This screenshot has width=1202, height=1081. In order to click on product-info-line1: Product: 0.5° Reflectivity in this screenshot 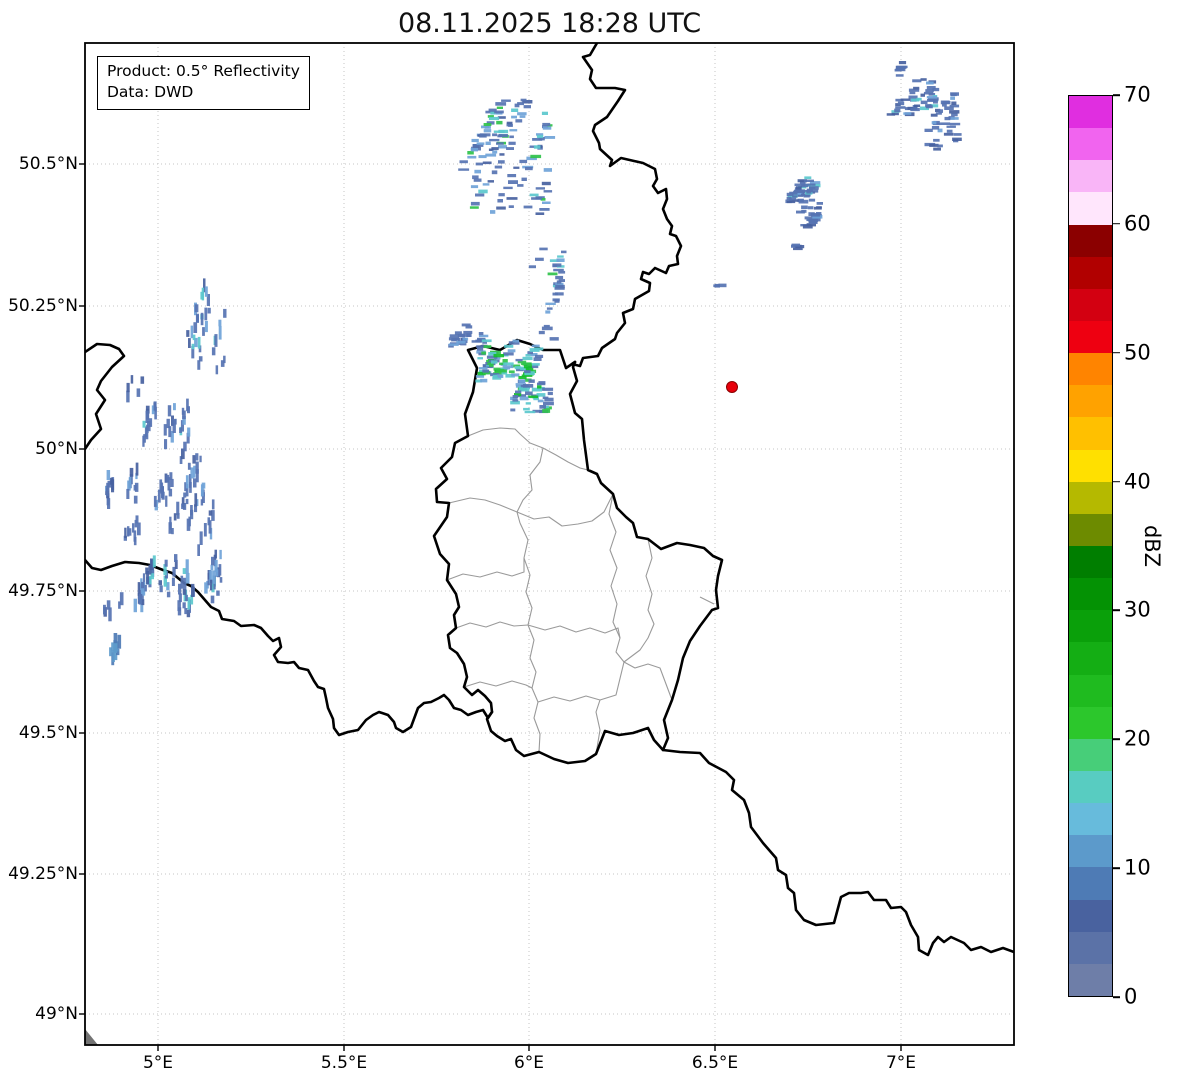, I will do `click(203, 71)`.